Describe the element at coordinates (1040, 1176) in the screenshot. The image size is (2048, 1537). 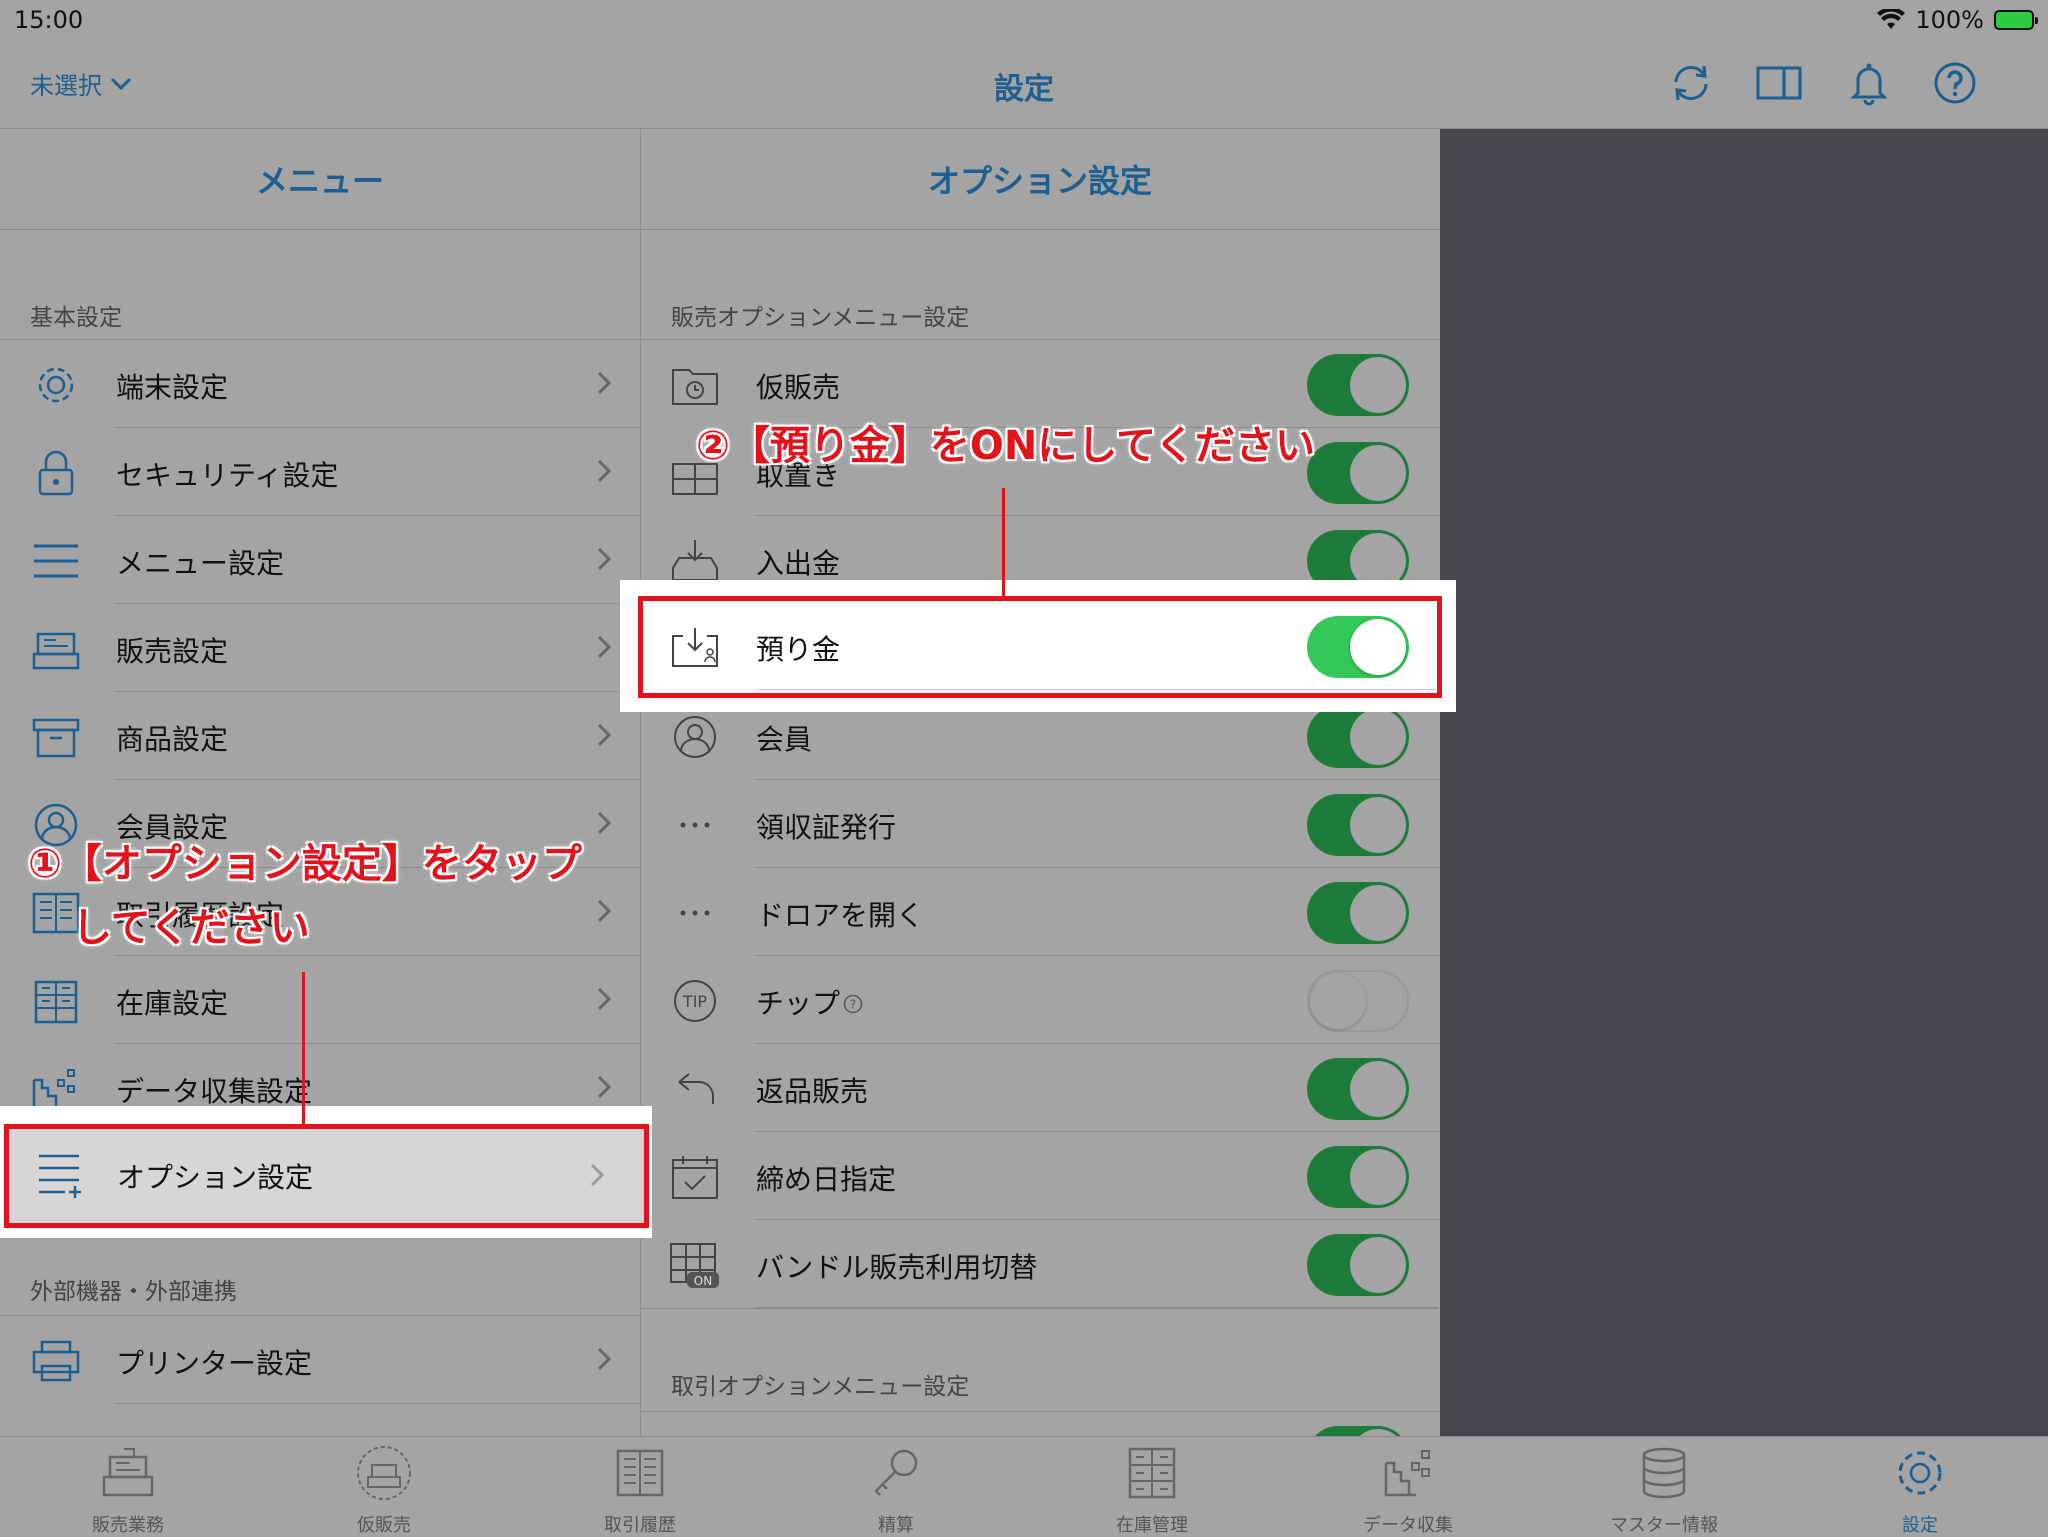
I see `option-row-closing-date: 締め日指定` at that location.